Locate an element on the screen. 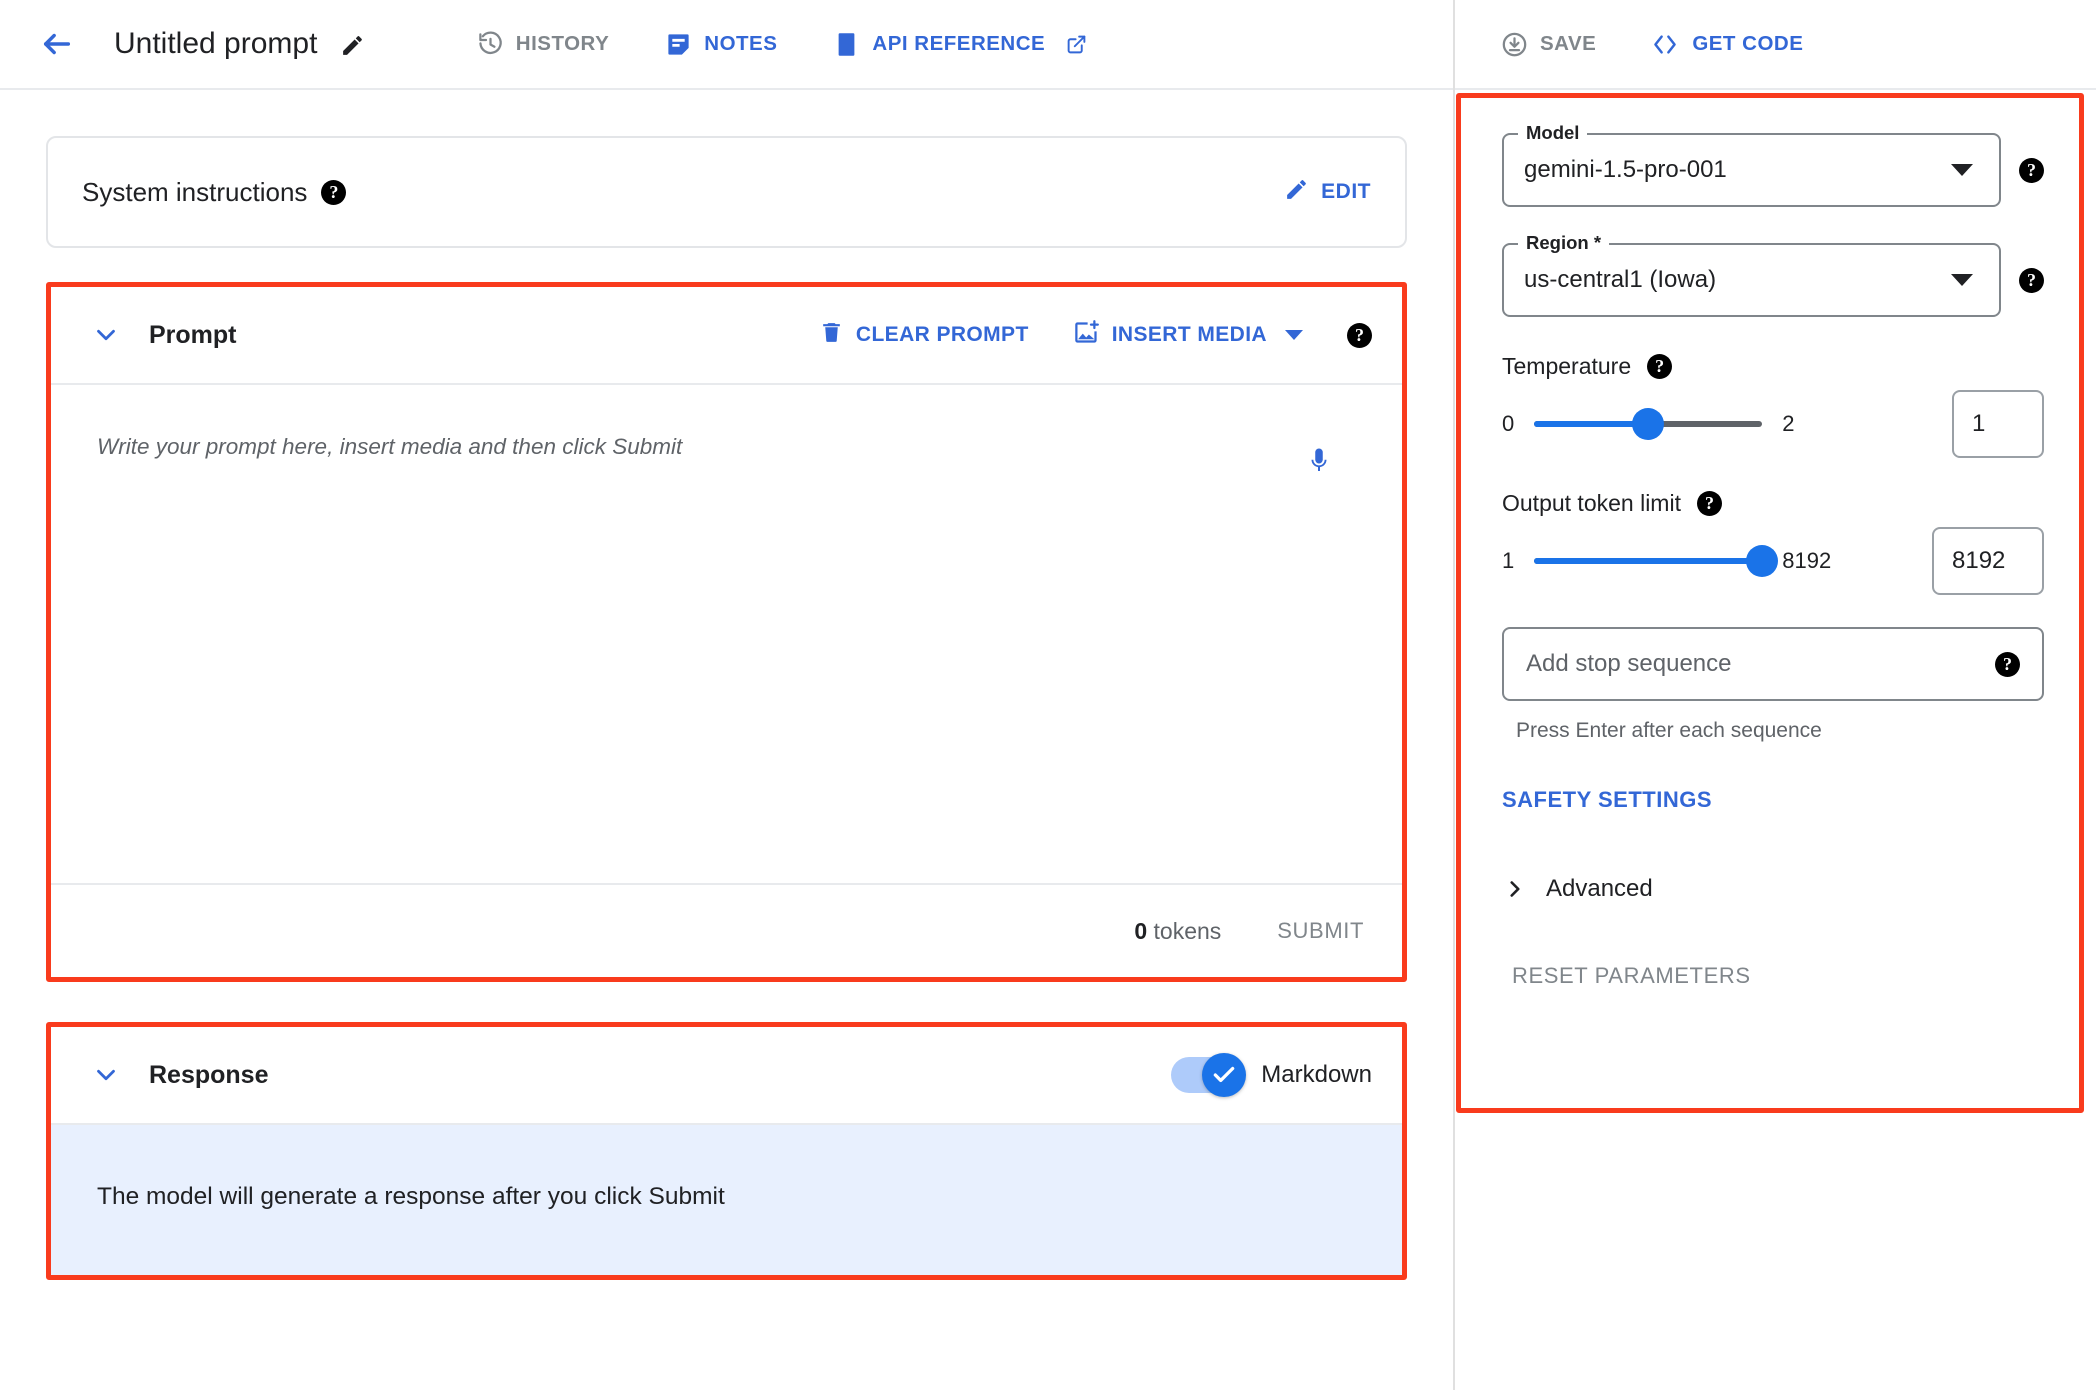  markdown-toggle-group: Markdown is located at coordinates (1271, 1075).